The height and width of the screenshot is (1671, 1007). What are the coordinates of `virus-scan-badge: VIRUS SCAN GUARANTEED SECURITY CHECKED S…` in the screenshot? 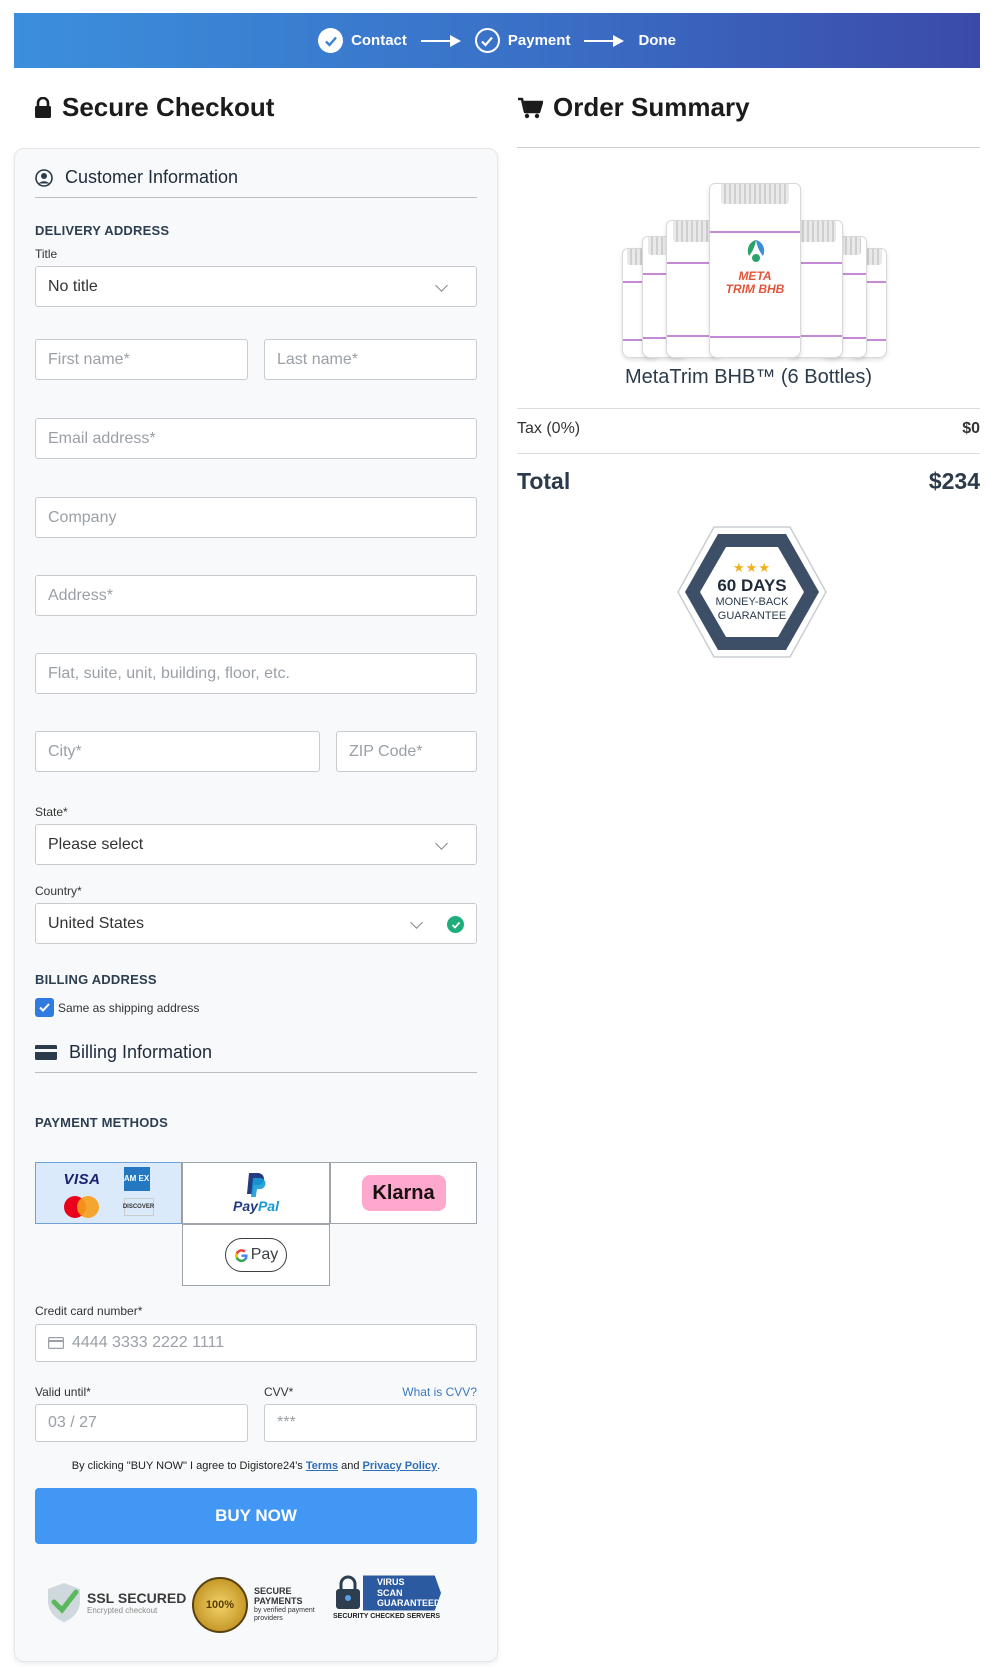 It's located at (387, 1597).